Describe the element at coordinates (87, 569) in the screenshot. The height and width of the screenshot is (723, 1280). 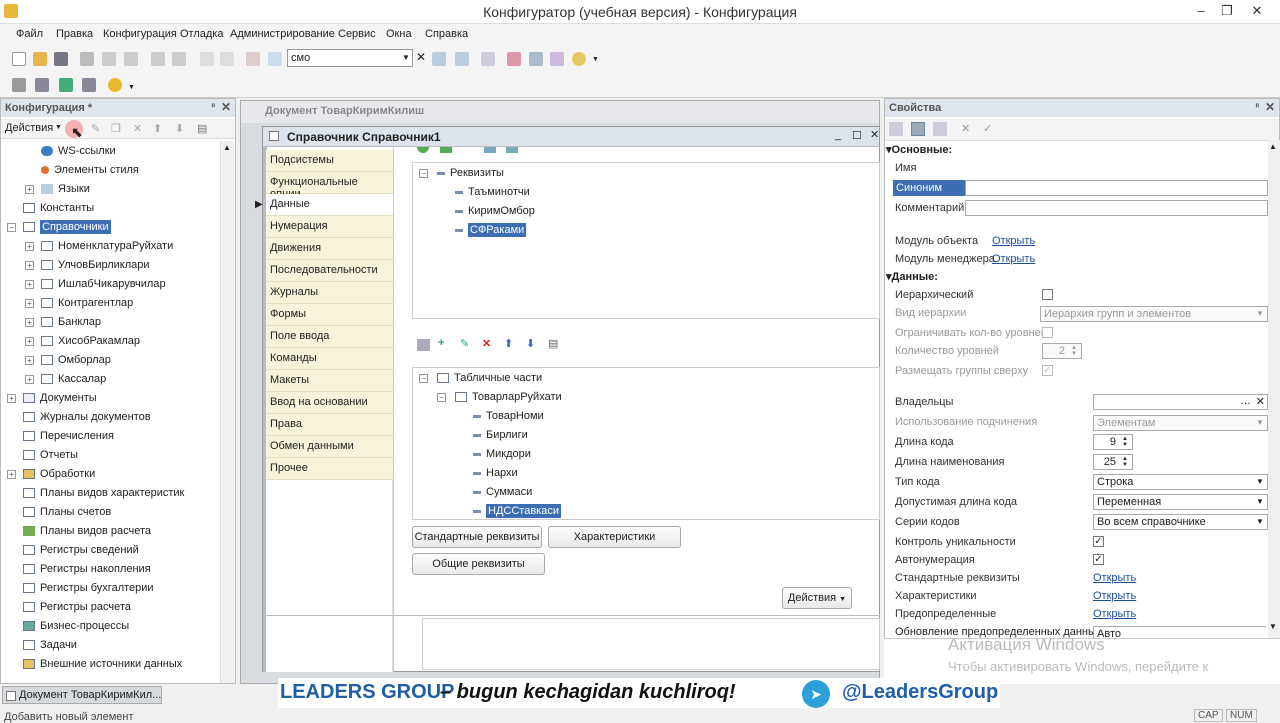
I see `tree-item-accum-registers: Регистры накопления` at that location.